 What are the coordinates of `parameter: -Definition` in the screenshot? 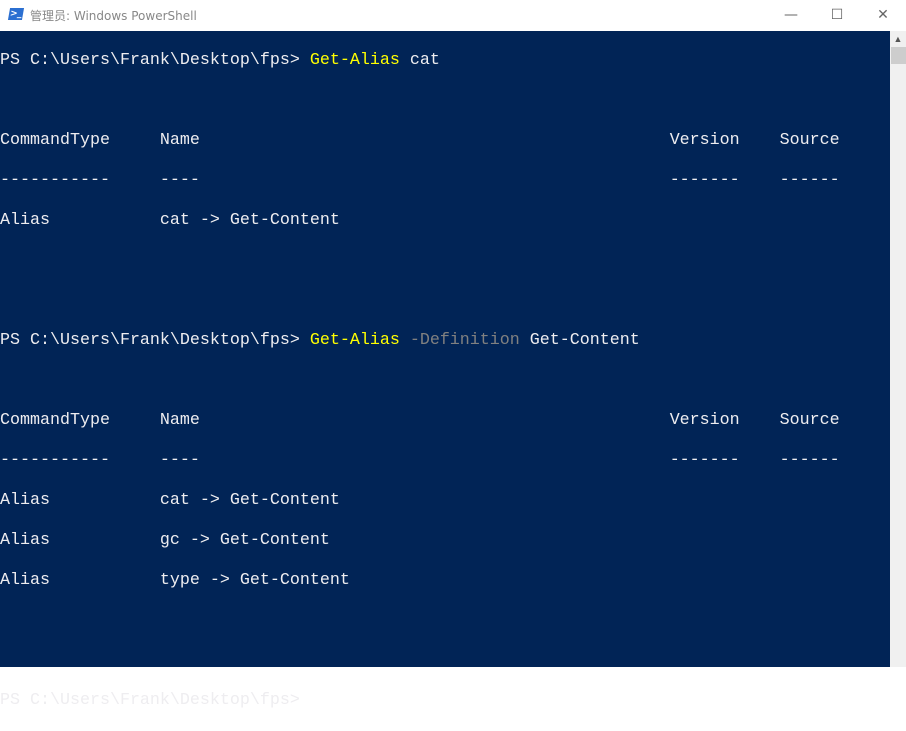 It's located at (464, 340).